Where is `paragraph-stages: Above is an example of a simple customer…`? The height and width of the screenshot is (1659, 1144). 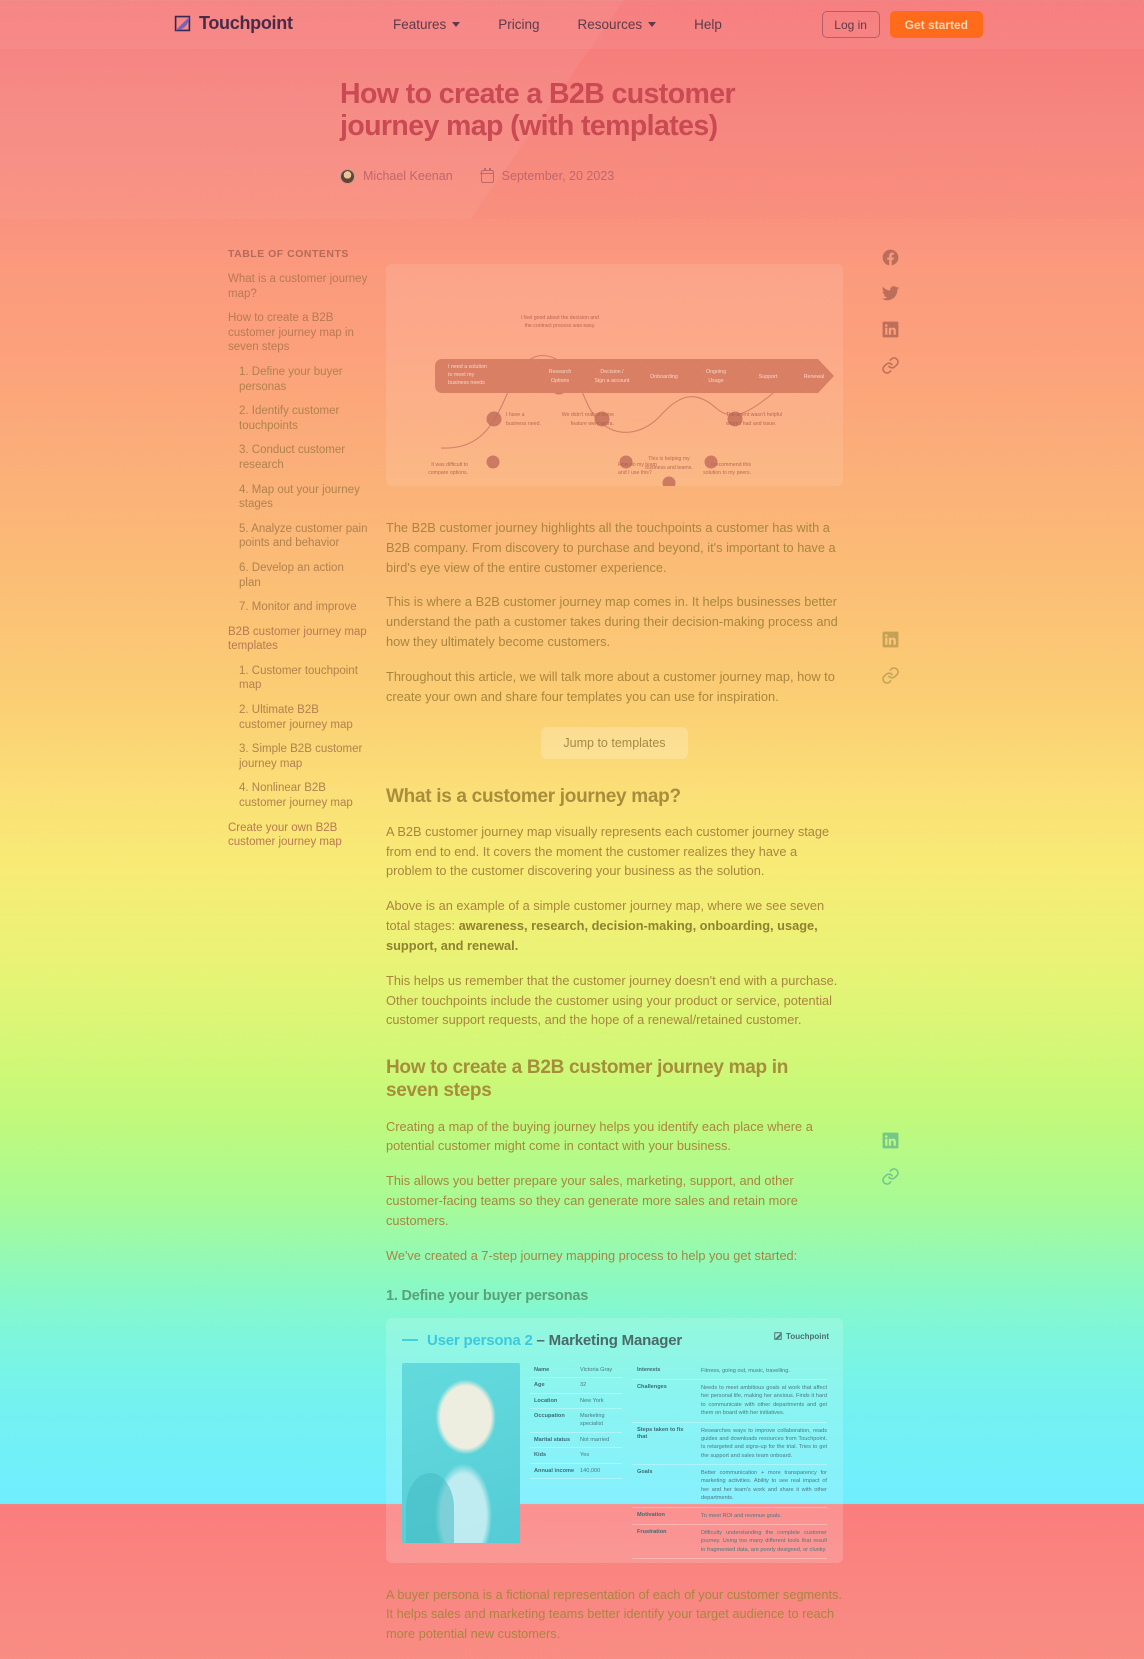 paragraph-stages: Above is an example of a simple customer… is located at coordinates (614, 925).